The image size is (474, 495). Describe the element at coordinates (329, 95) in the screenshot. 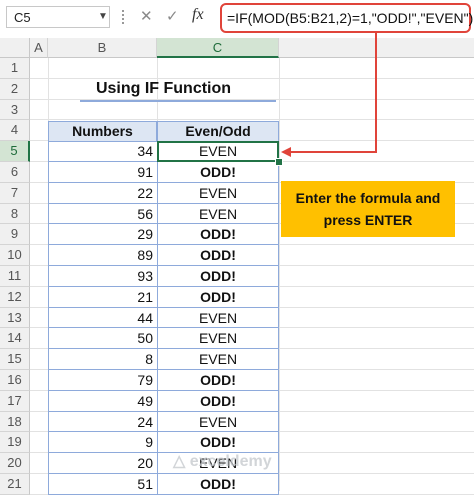

I see `annotation-arrow` at that location.